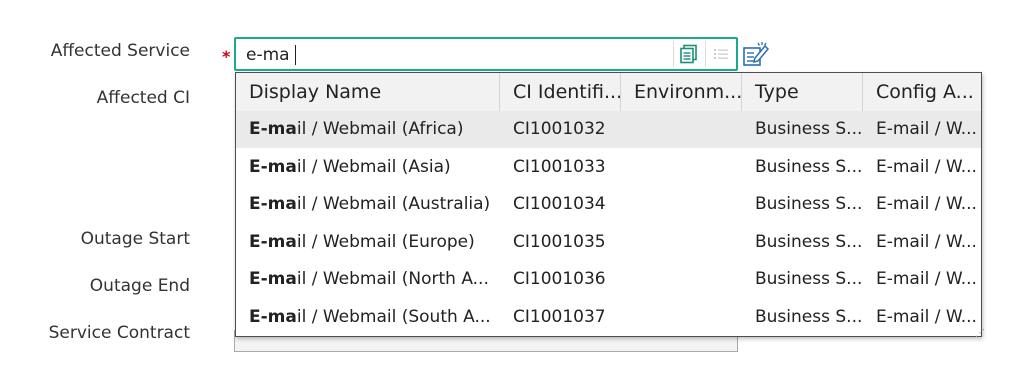 The width and height of the screenshot is (1014, 388). What do you see at coordinates (368, 92) in the screenshot?
I see `column-header-display-name: Display Name` at bounding box center [368, 92].